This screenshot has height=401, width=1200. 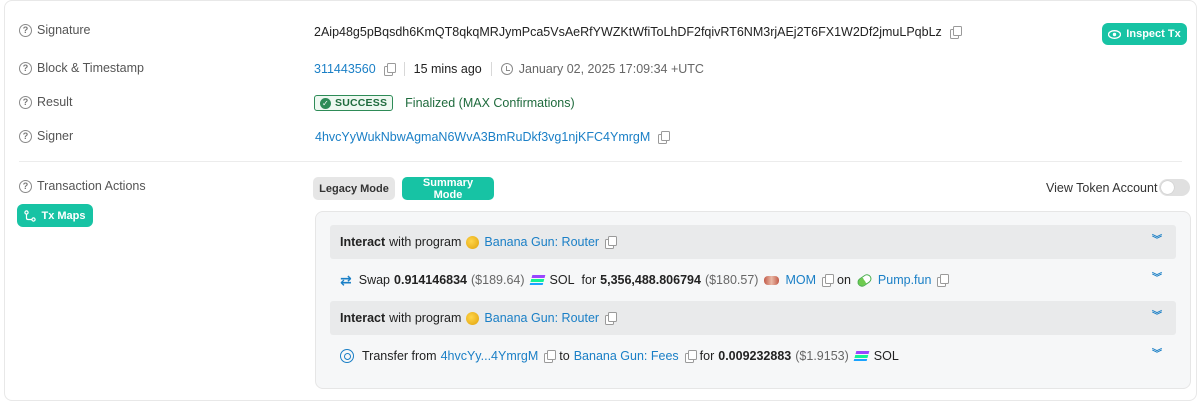 What do you see at coordinates (1174, 187) in the screenshot?
I see `view-token-account-toggle` at bounding box center [1174, 187].